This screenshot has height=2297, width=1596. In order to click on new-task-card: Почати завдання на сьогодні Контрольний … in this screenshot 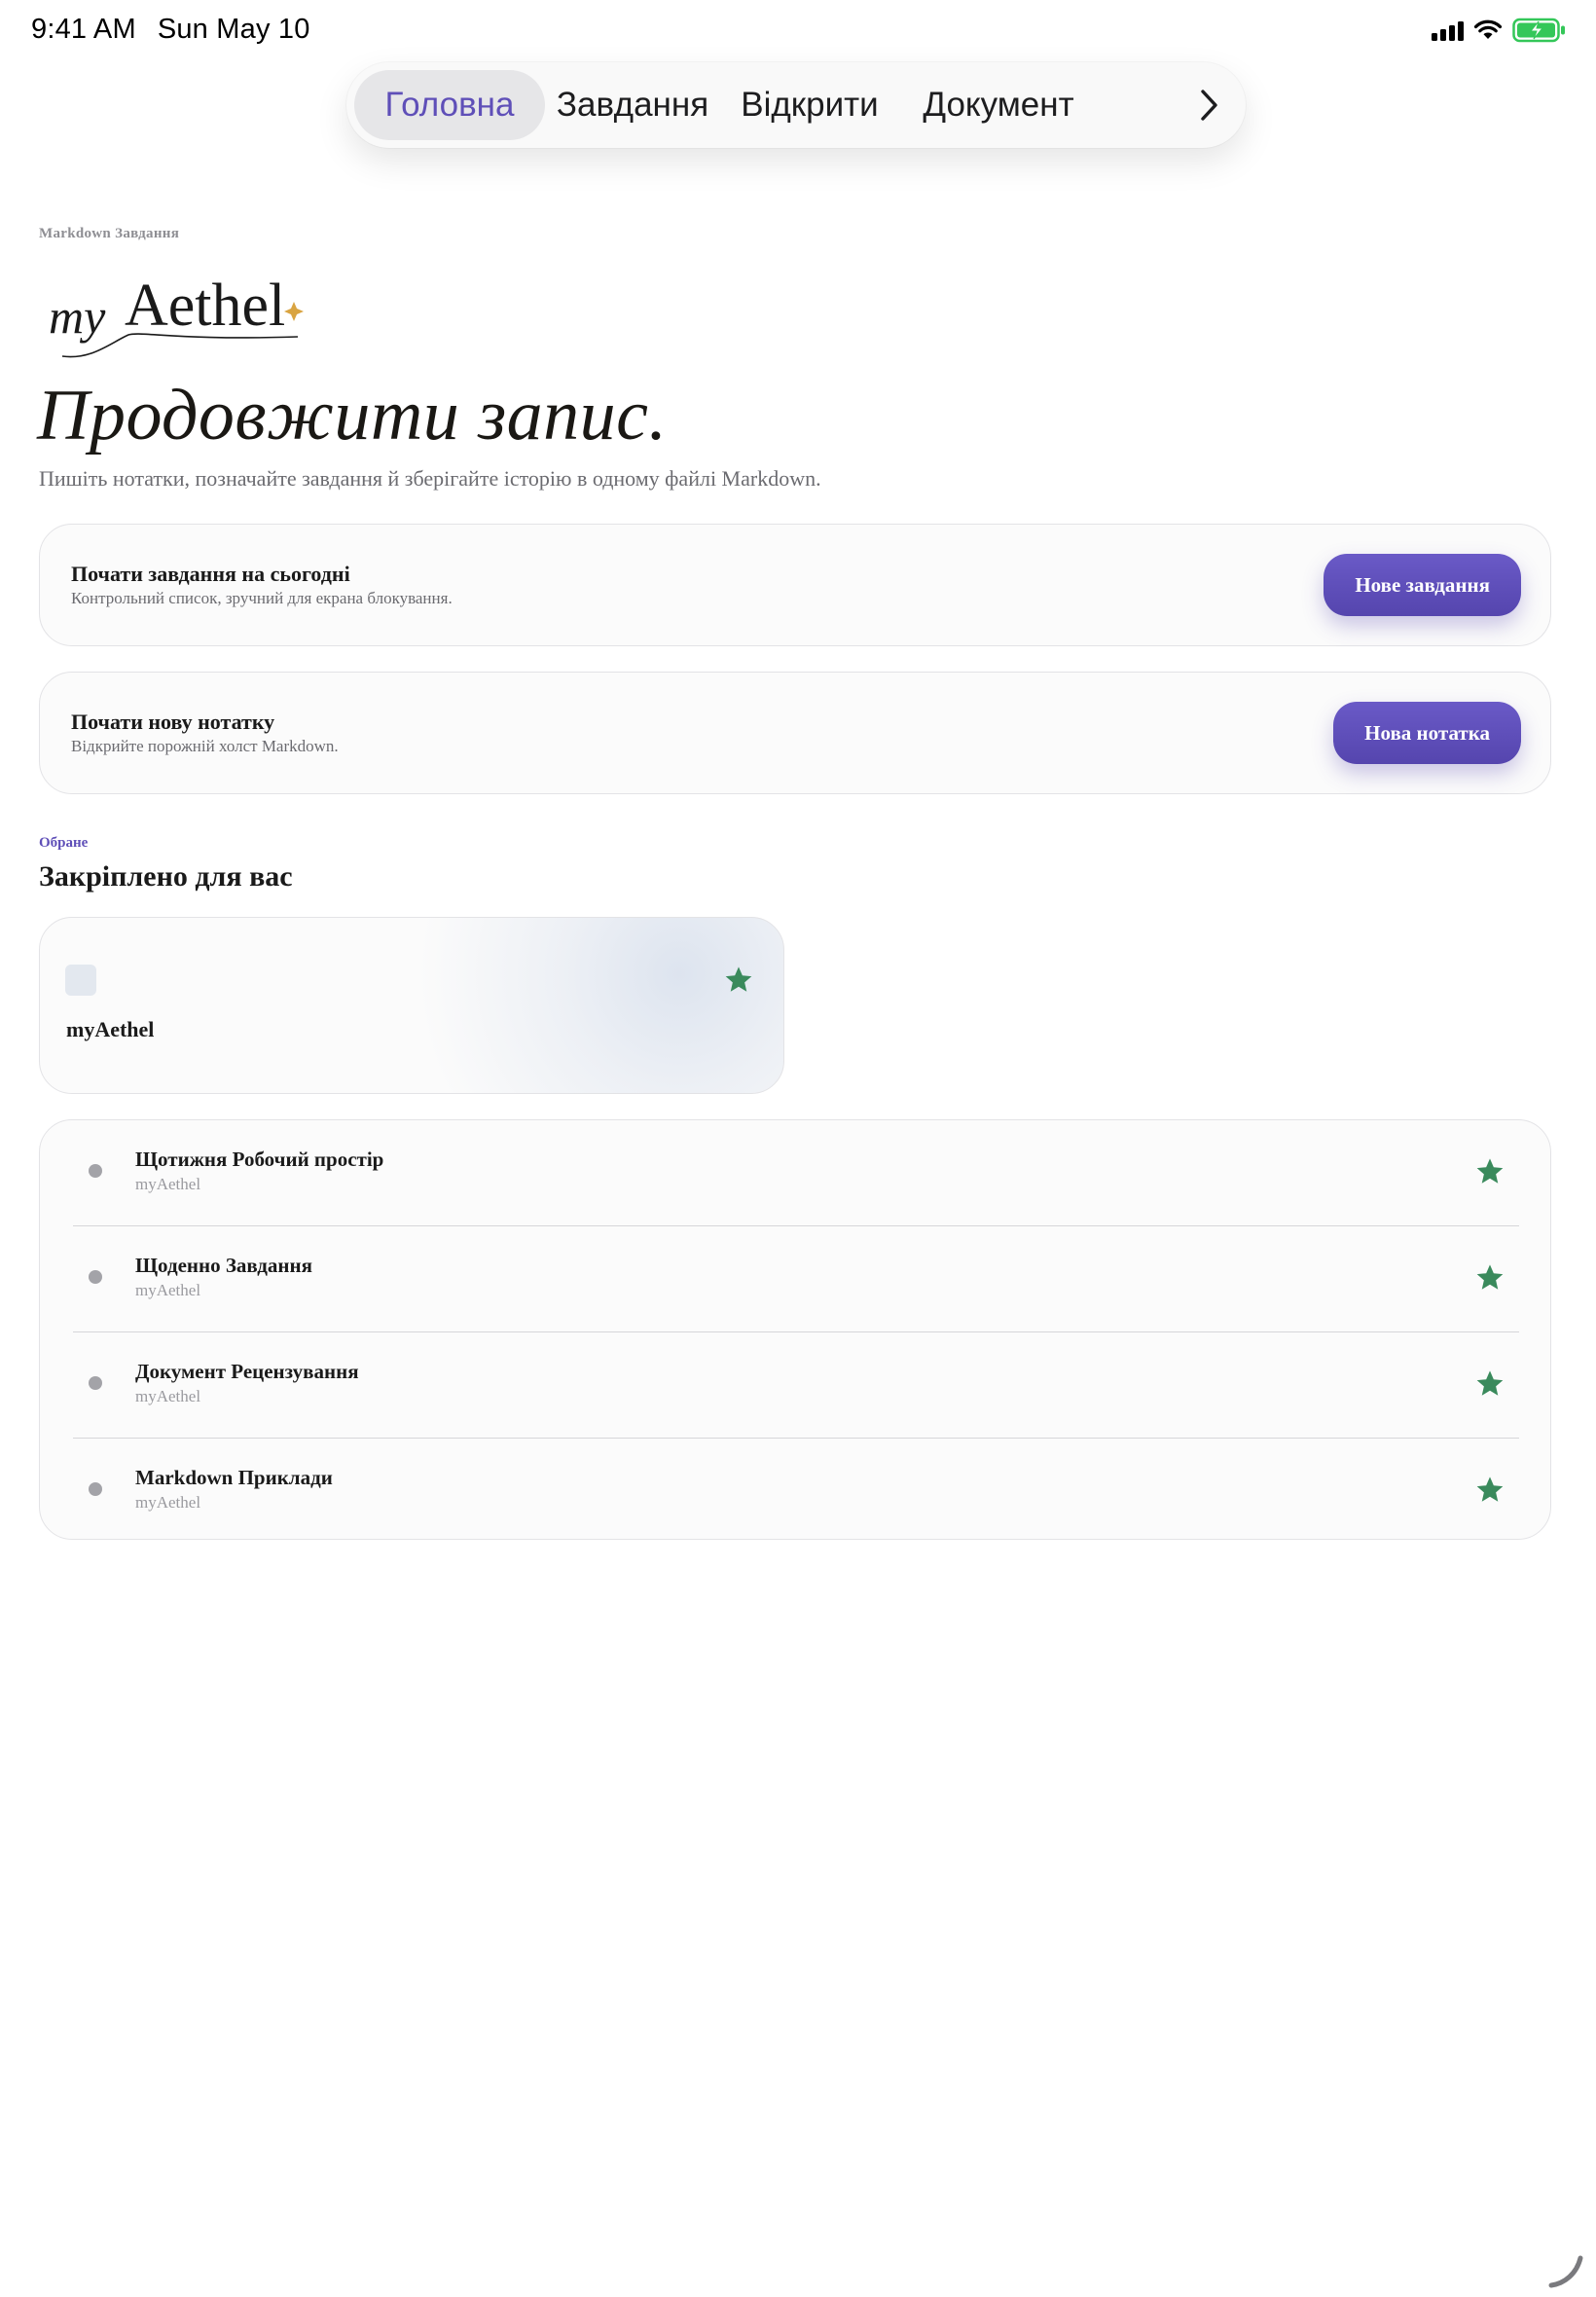, I will do `click(795, 585)`.